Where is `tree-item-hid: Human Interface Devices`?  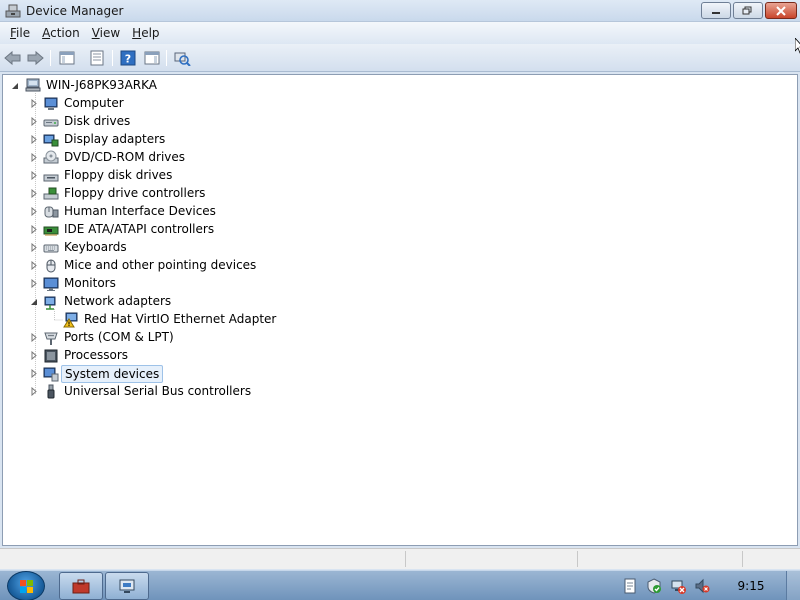 tree-item-hid: Human Interface Devices is located at coordinates (140, 211).